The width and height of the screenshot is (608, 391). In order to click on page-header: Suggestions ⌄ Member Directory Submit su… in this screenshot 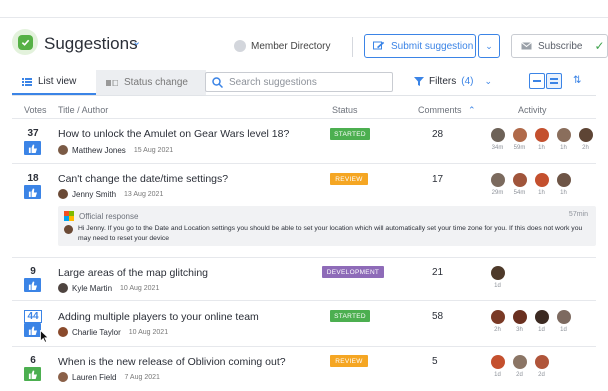, I will do `click(310, 41)`.